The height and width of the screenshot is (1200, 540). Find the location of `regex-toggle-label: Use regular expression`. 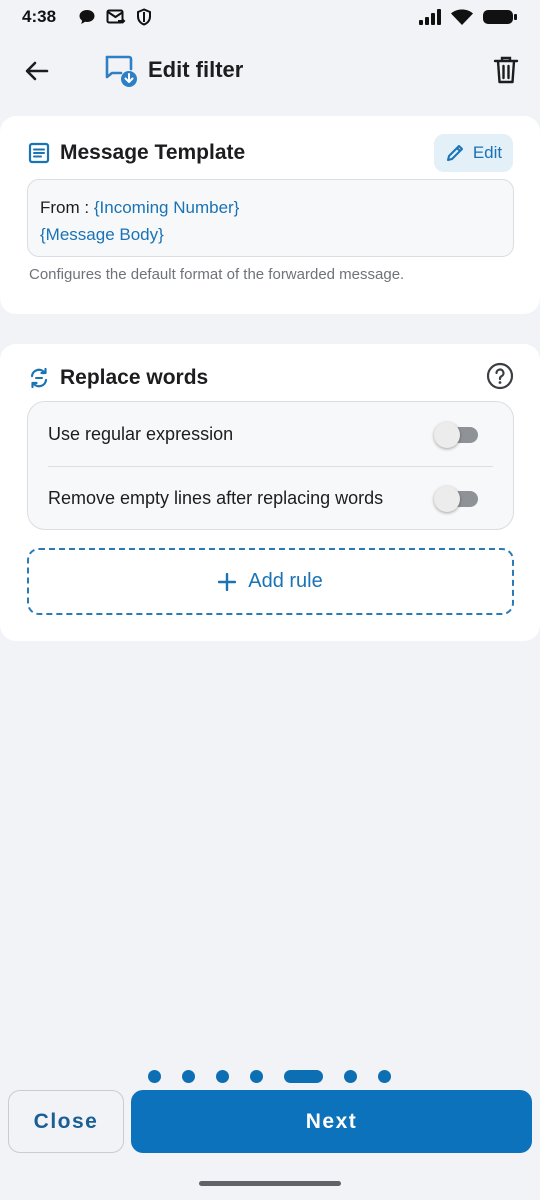

regex-toggle-label: Use regular expression is located at coordinates (141, 433).